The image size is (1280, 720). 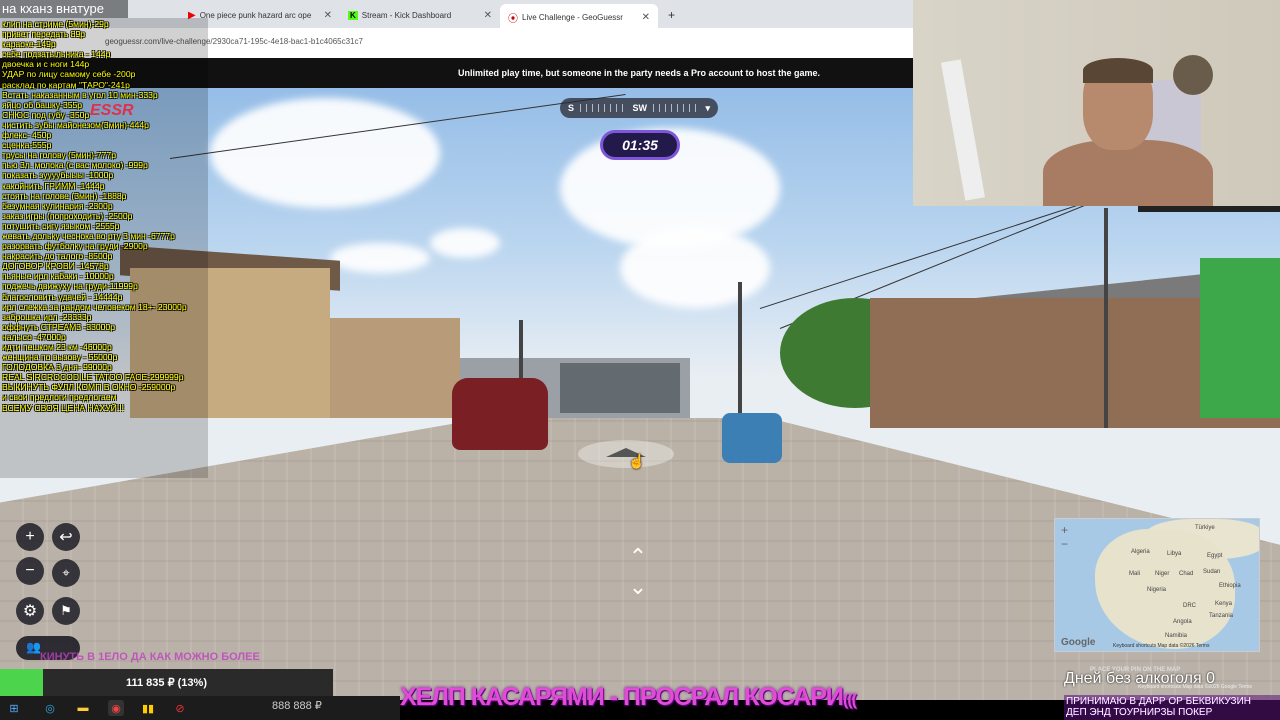 What do you see at coordinates (148, 708) in the screenshot?
I see `obs-icon: ▮▮` at bounding box center [148, 708].